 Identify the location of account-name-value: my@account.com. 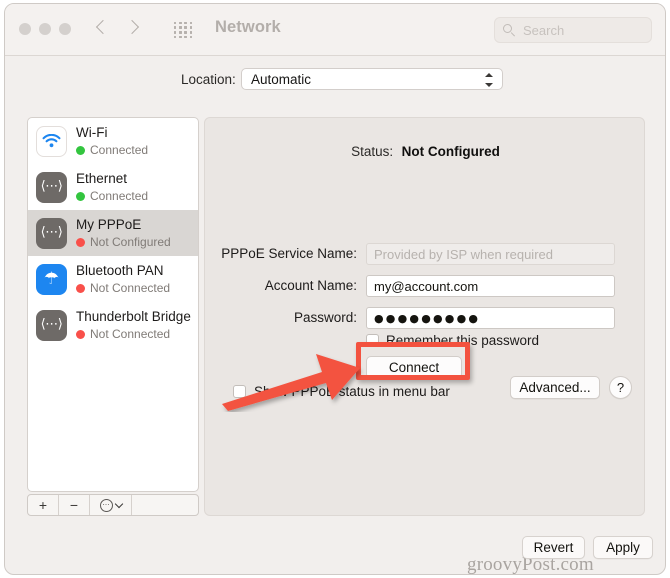
(426, 286).